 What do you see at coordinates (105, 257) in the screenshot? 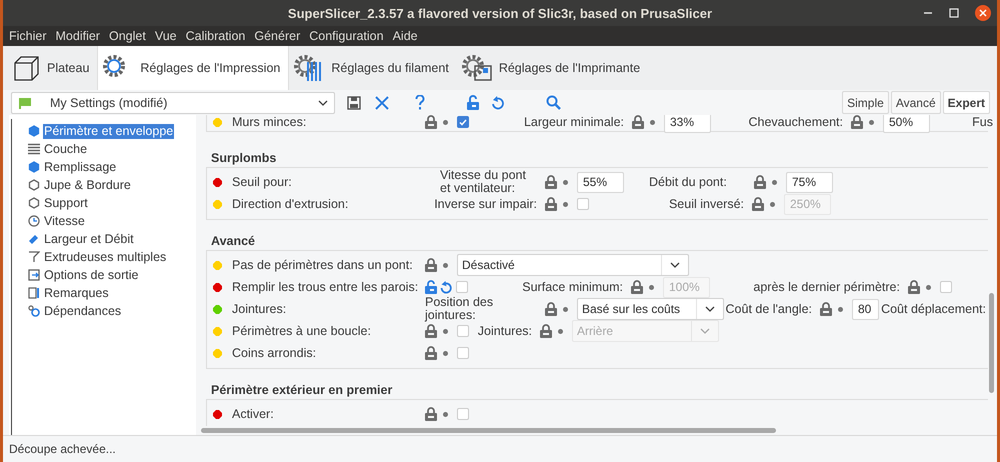
I see `sidebar-item: Extrudeuses multiples` at bounding box center [105, 257].